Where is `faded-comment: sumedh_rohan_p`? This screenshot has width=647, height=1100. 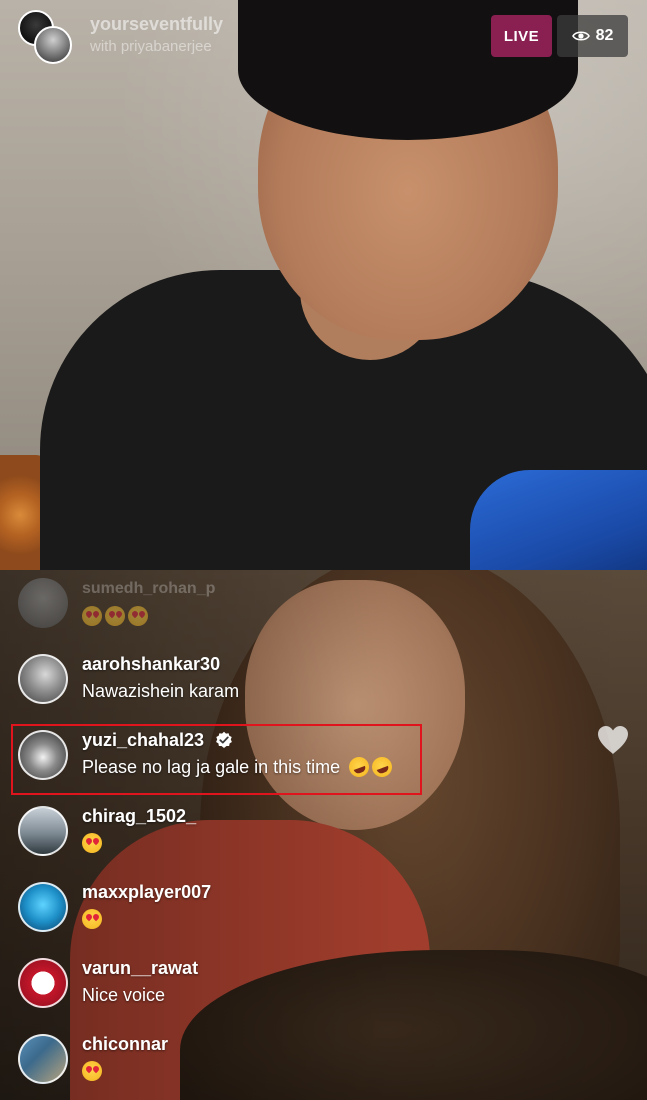 faded-comment: sumedh_rohan_p is located at coordinates (168, 607).